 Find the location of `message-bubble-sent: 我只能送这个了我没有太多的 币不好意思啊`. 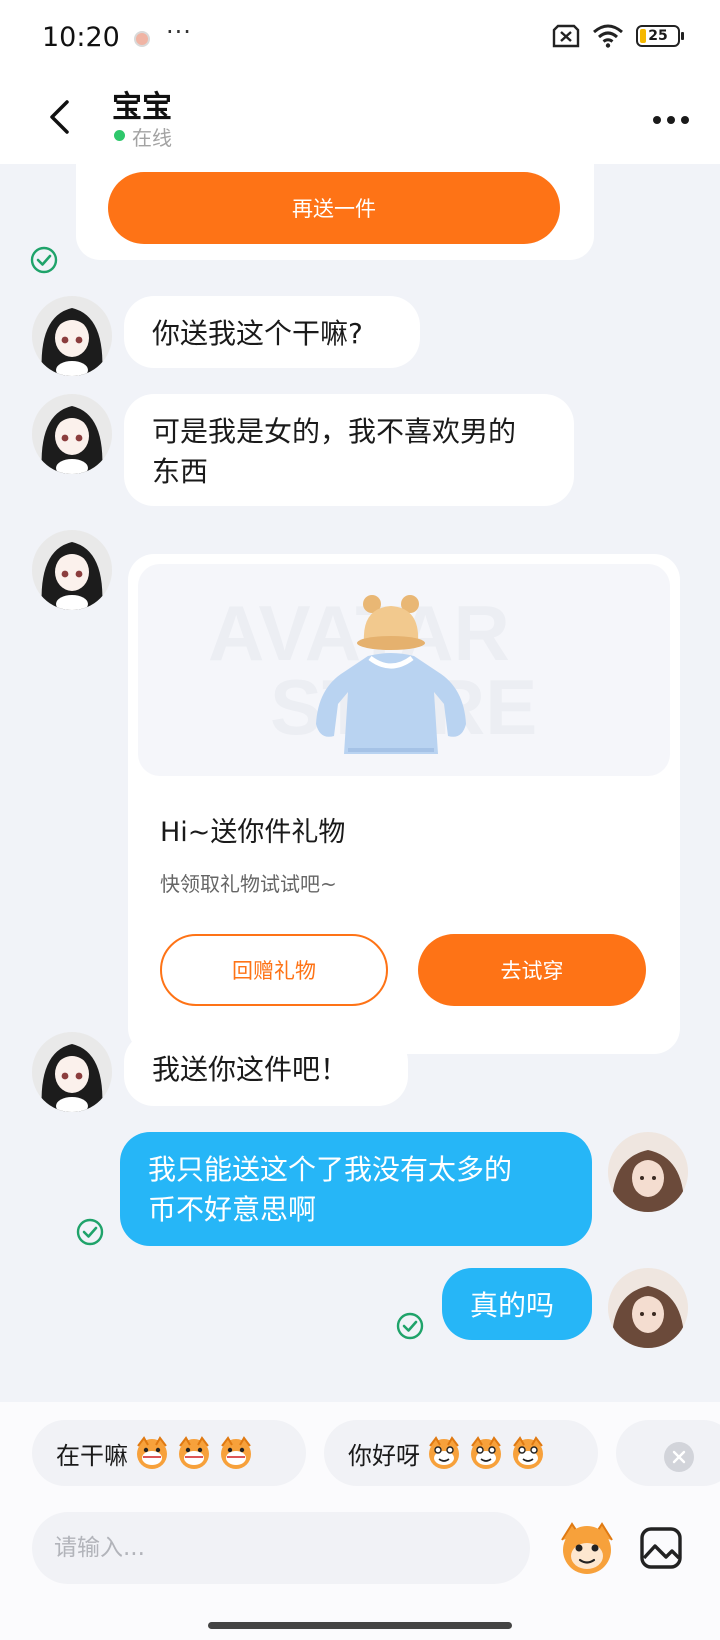

message-bubble-sent: 我只能送这个了我没有太多的 币不好意思啊 is located at coordinates (356, 1189).